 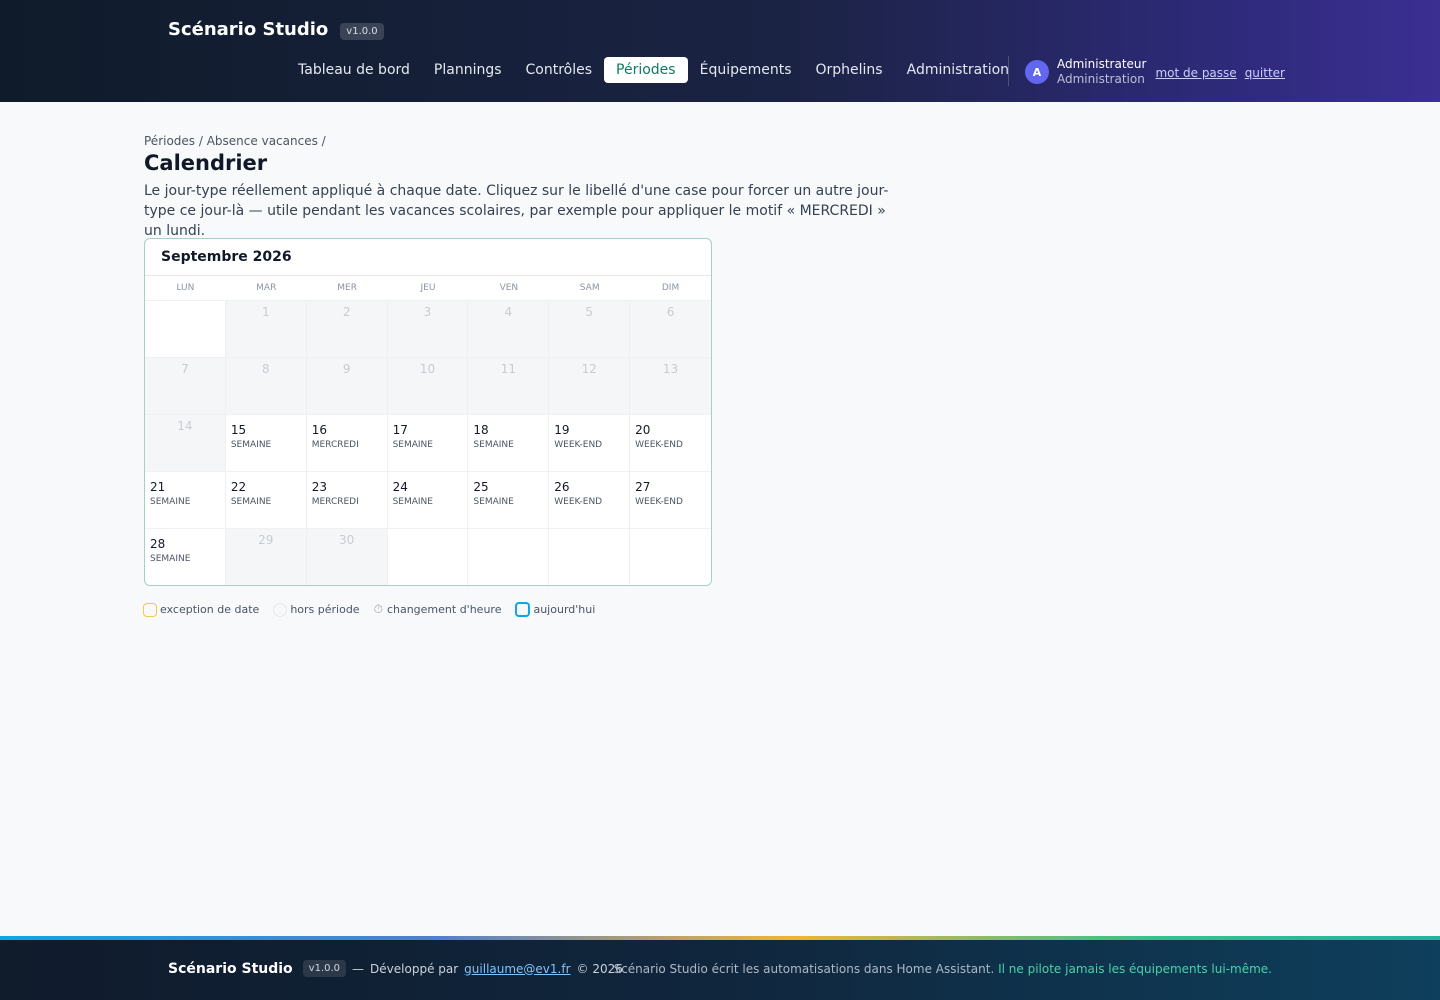 I want to click on clock-icon: ⏱, so click(x=378, y=609).